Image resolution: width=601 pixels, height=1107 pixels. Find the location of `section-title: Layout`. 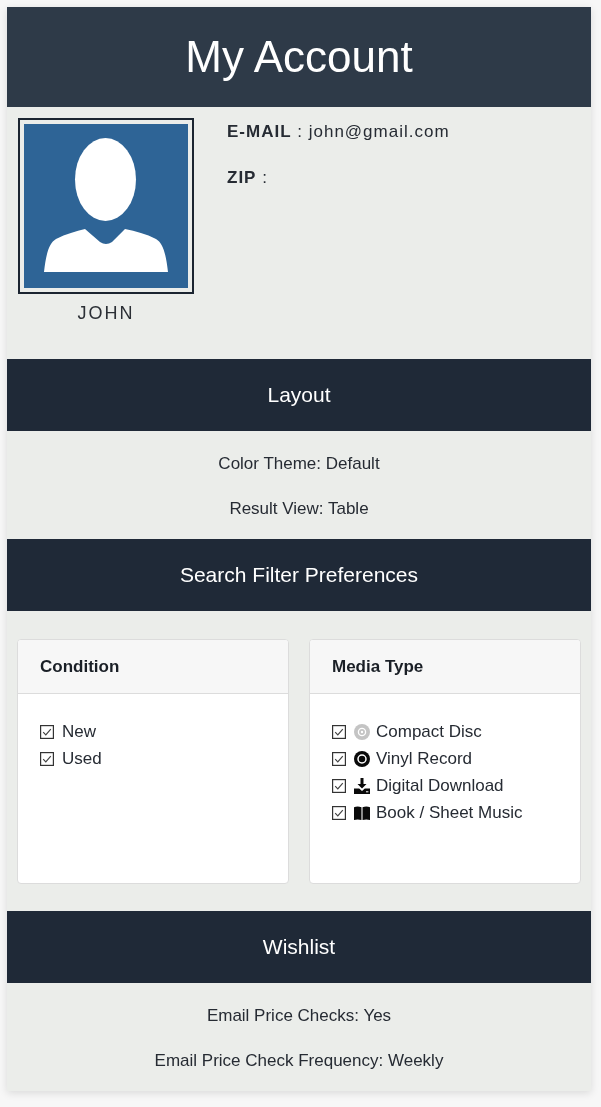

section-title: Layout is located at coordinates (299, 395).